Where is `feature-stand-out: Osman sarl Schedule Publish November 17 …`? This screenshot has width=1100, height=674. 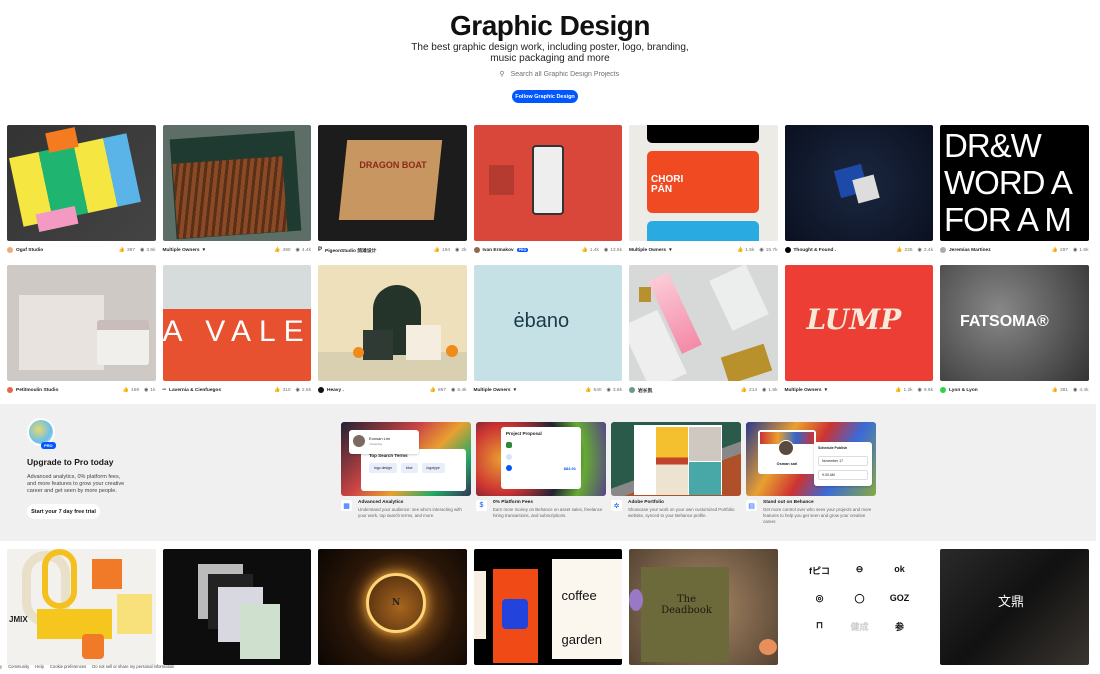
feature-stand-out: Osman sarl Schedule Publish November 17 … is located at coordinates (811, 473).